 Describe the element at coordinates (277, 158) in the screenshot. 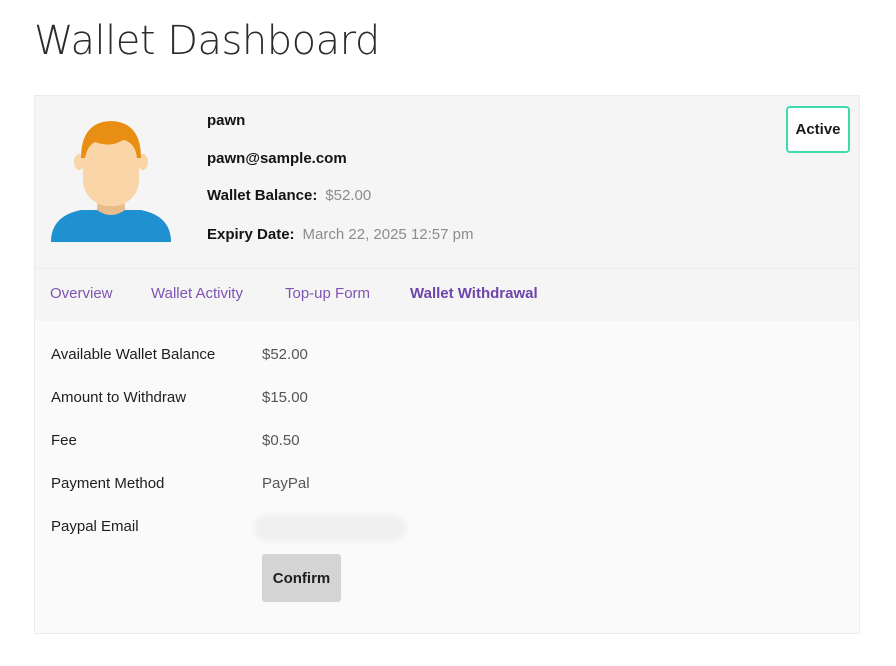

I see `user-email: pawn@sample.com` at that location.